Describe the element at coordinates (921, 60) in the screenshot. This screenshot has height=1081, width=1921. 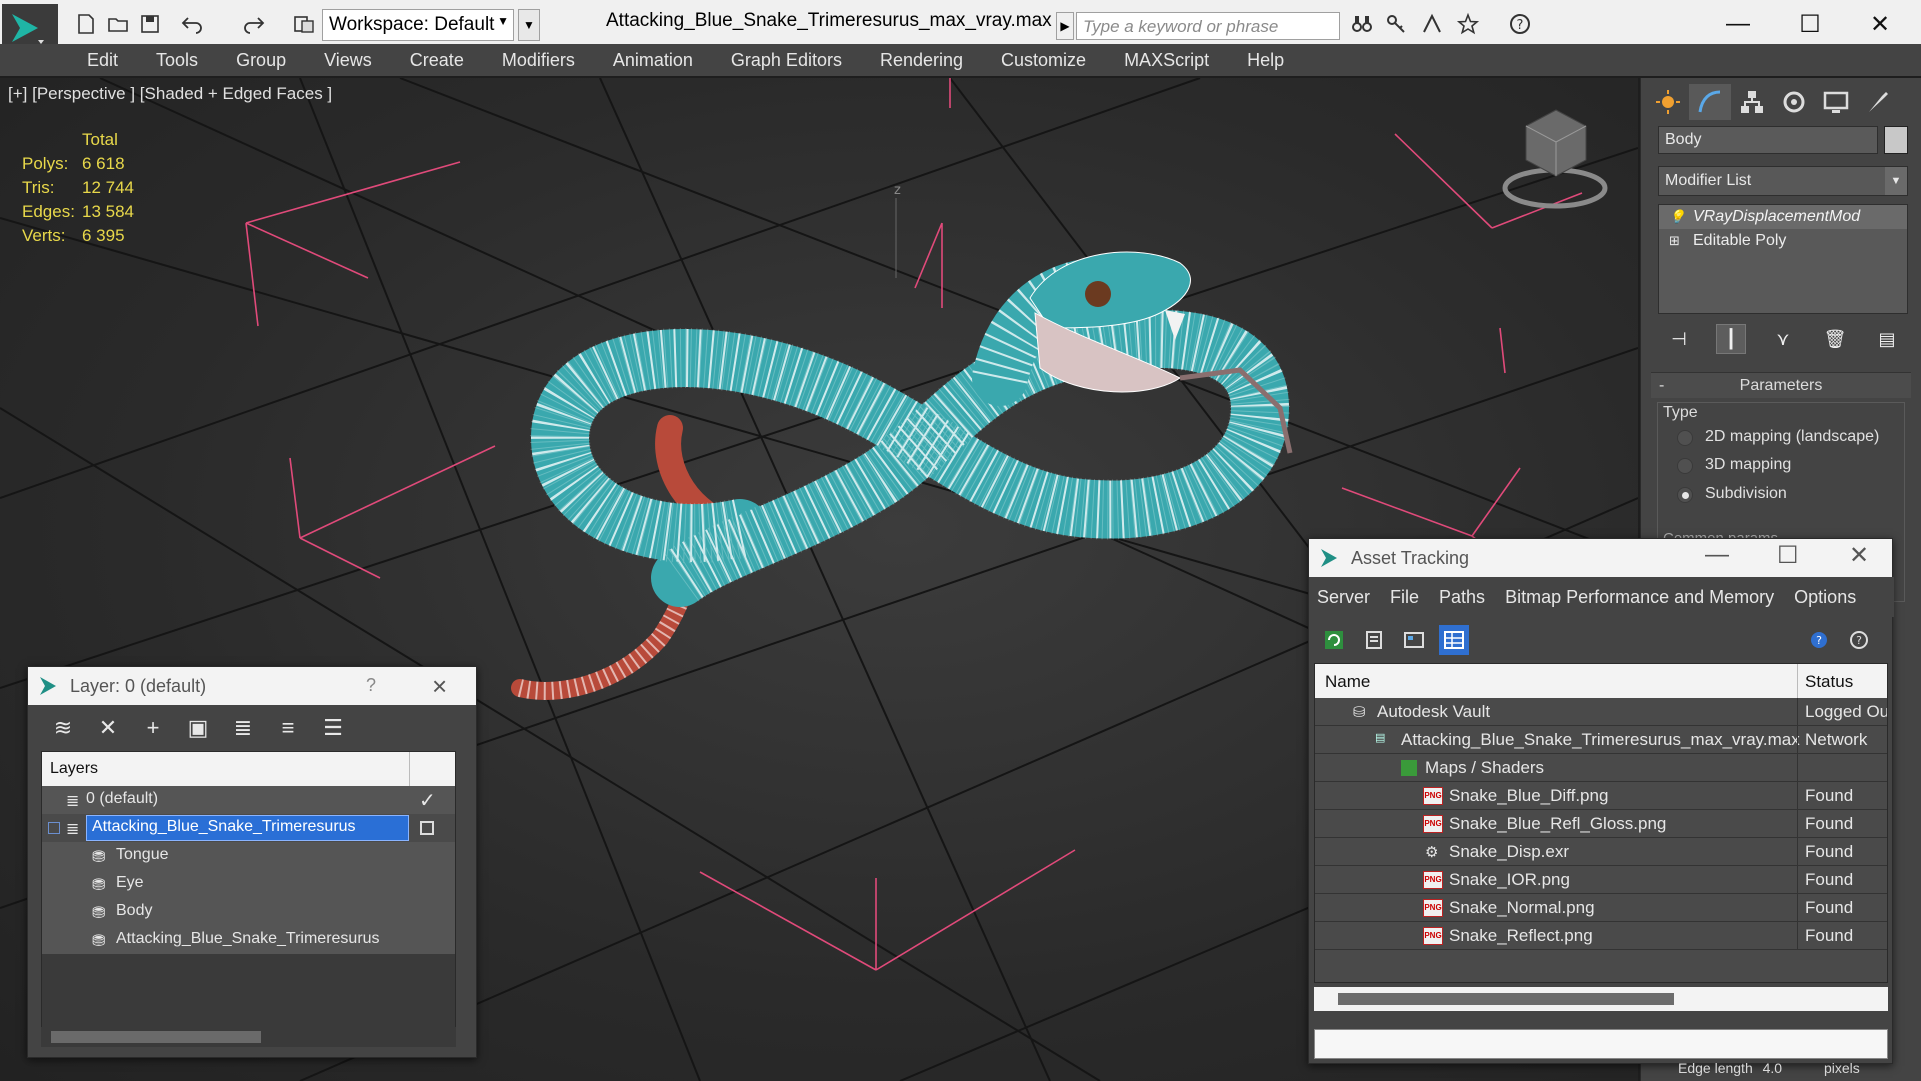
I see `menu-rendering: Rendering` at that location.